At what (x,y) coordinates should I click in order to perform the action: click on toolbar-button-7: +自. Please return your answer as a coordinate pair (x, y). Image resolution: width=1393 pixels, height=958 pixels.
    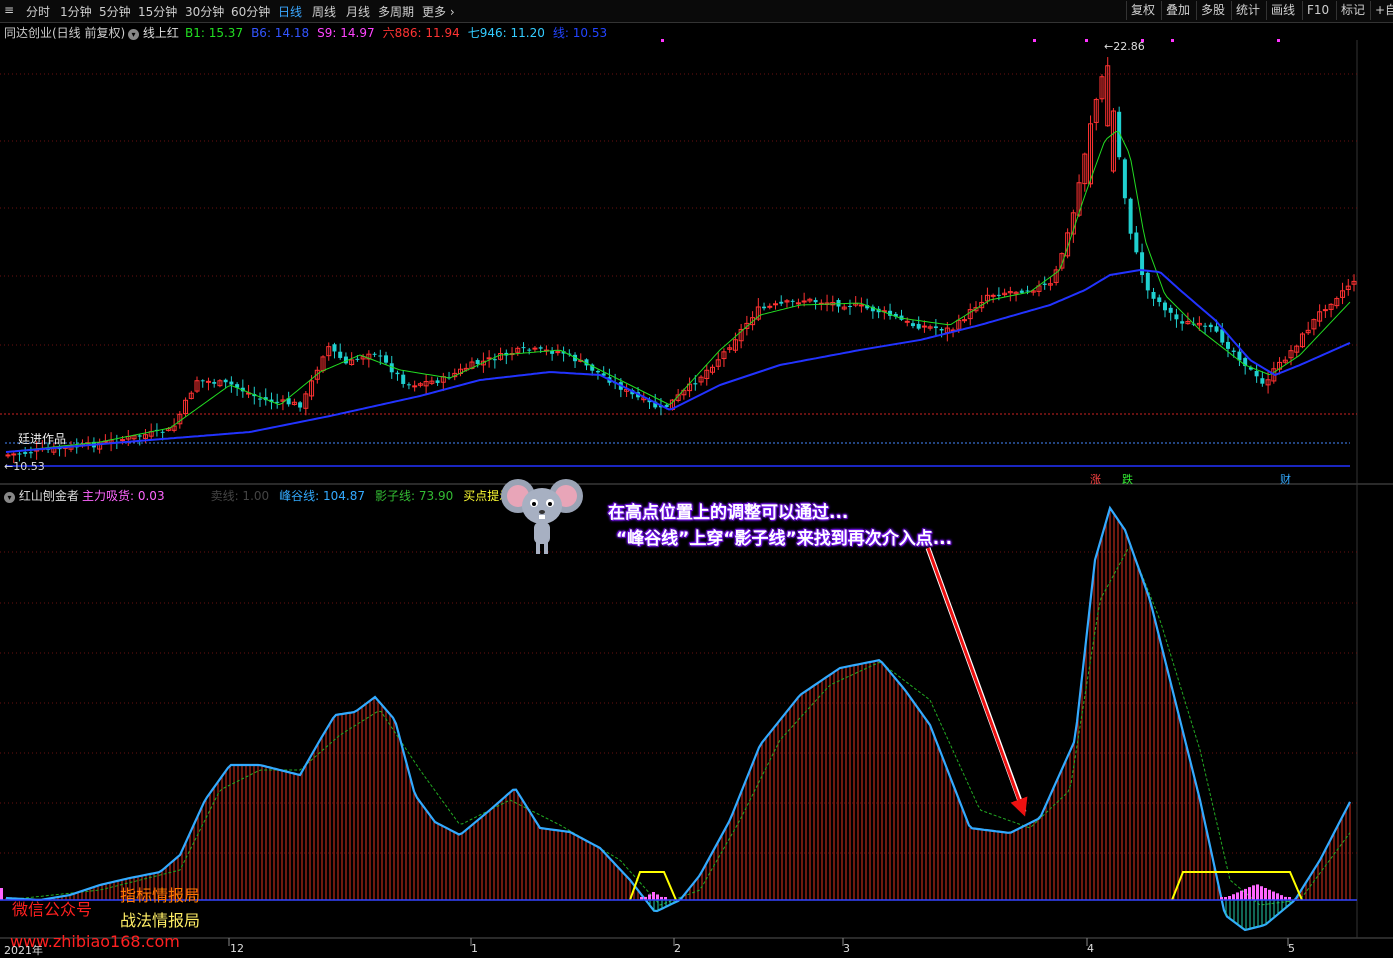
    Looking at the image, I should click on (1381, 10).